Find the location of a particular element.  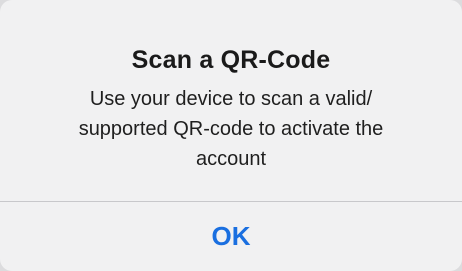

alert-message-line: supported QR-code to activate the is located at coordinates (231, 129).